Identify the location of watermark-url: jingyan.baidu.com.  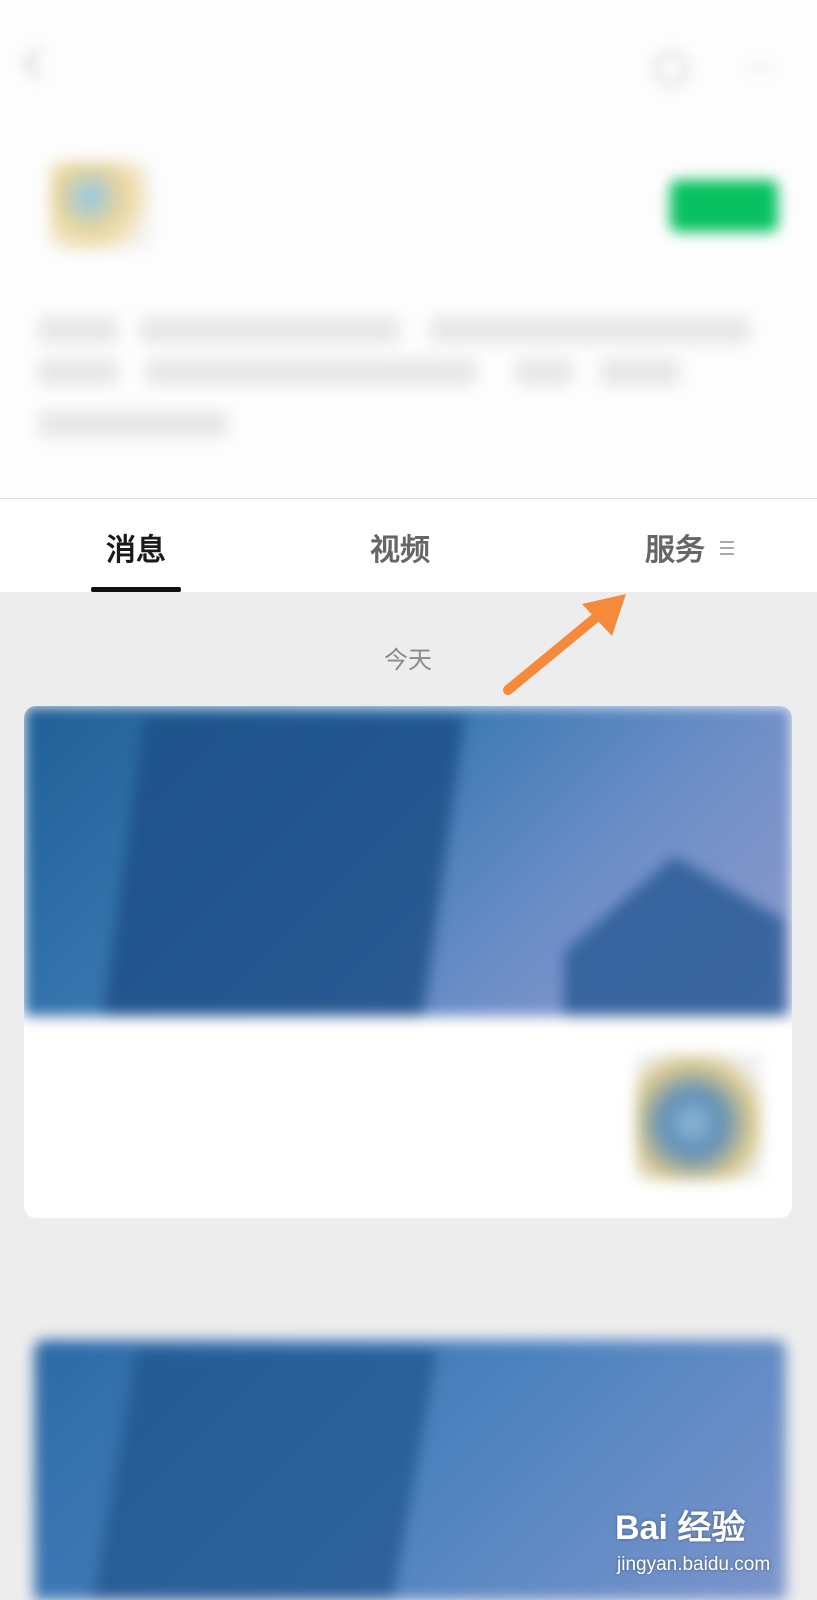
(694, 1564).